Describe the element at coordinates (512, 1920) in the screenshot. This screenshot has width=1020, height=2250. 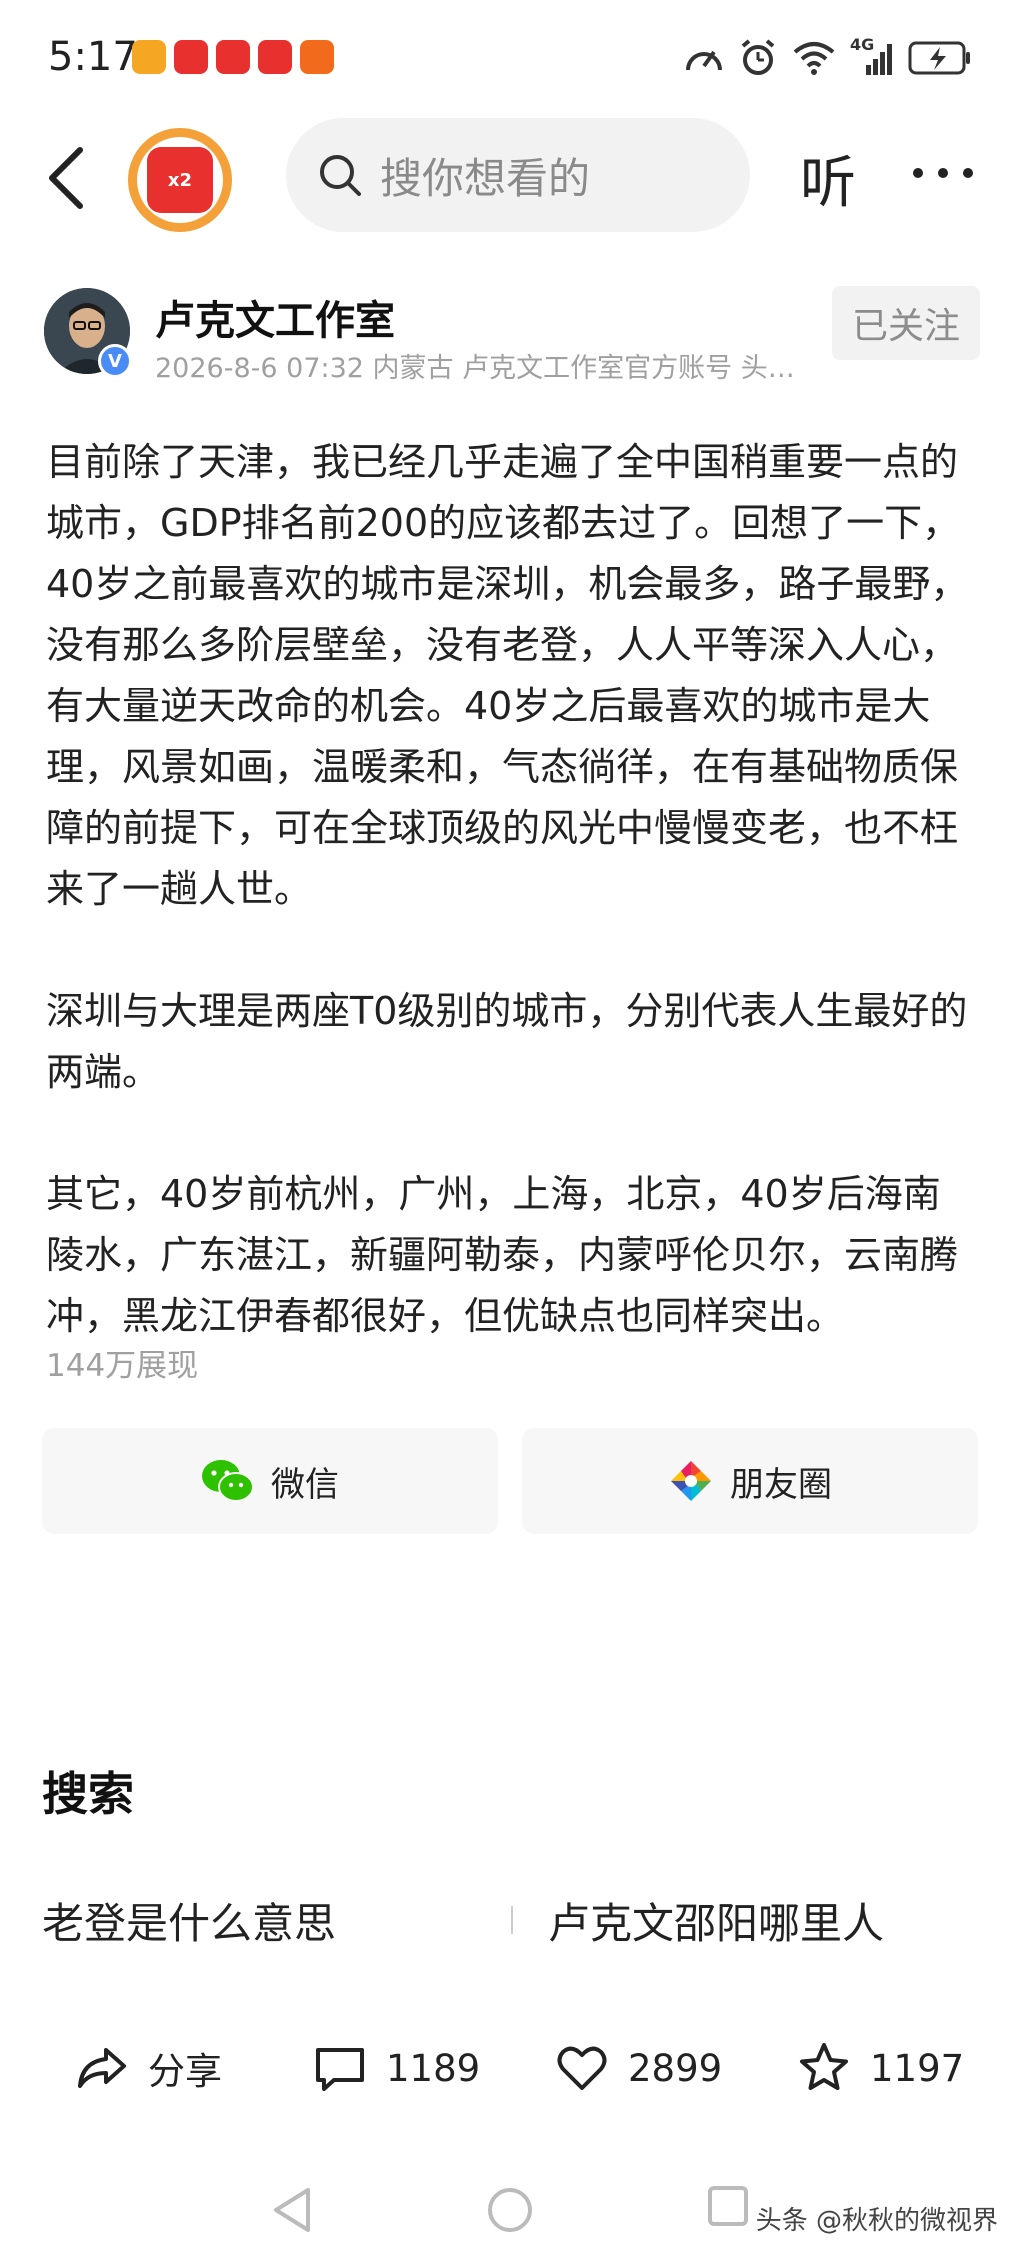
I see `suggestion-divider` at that location.